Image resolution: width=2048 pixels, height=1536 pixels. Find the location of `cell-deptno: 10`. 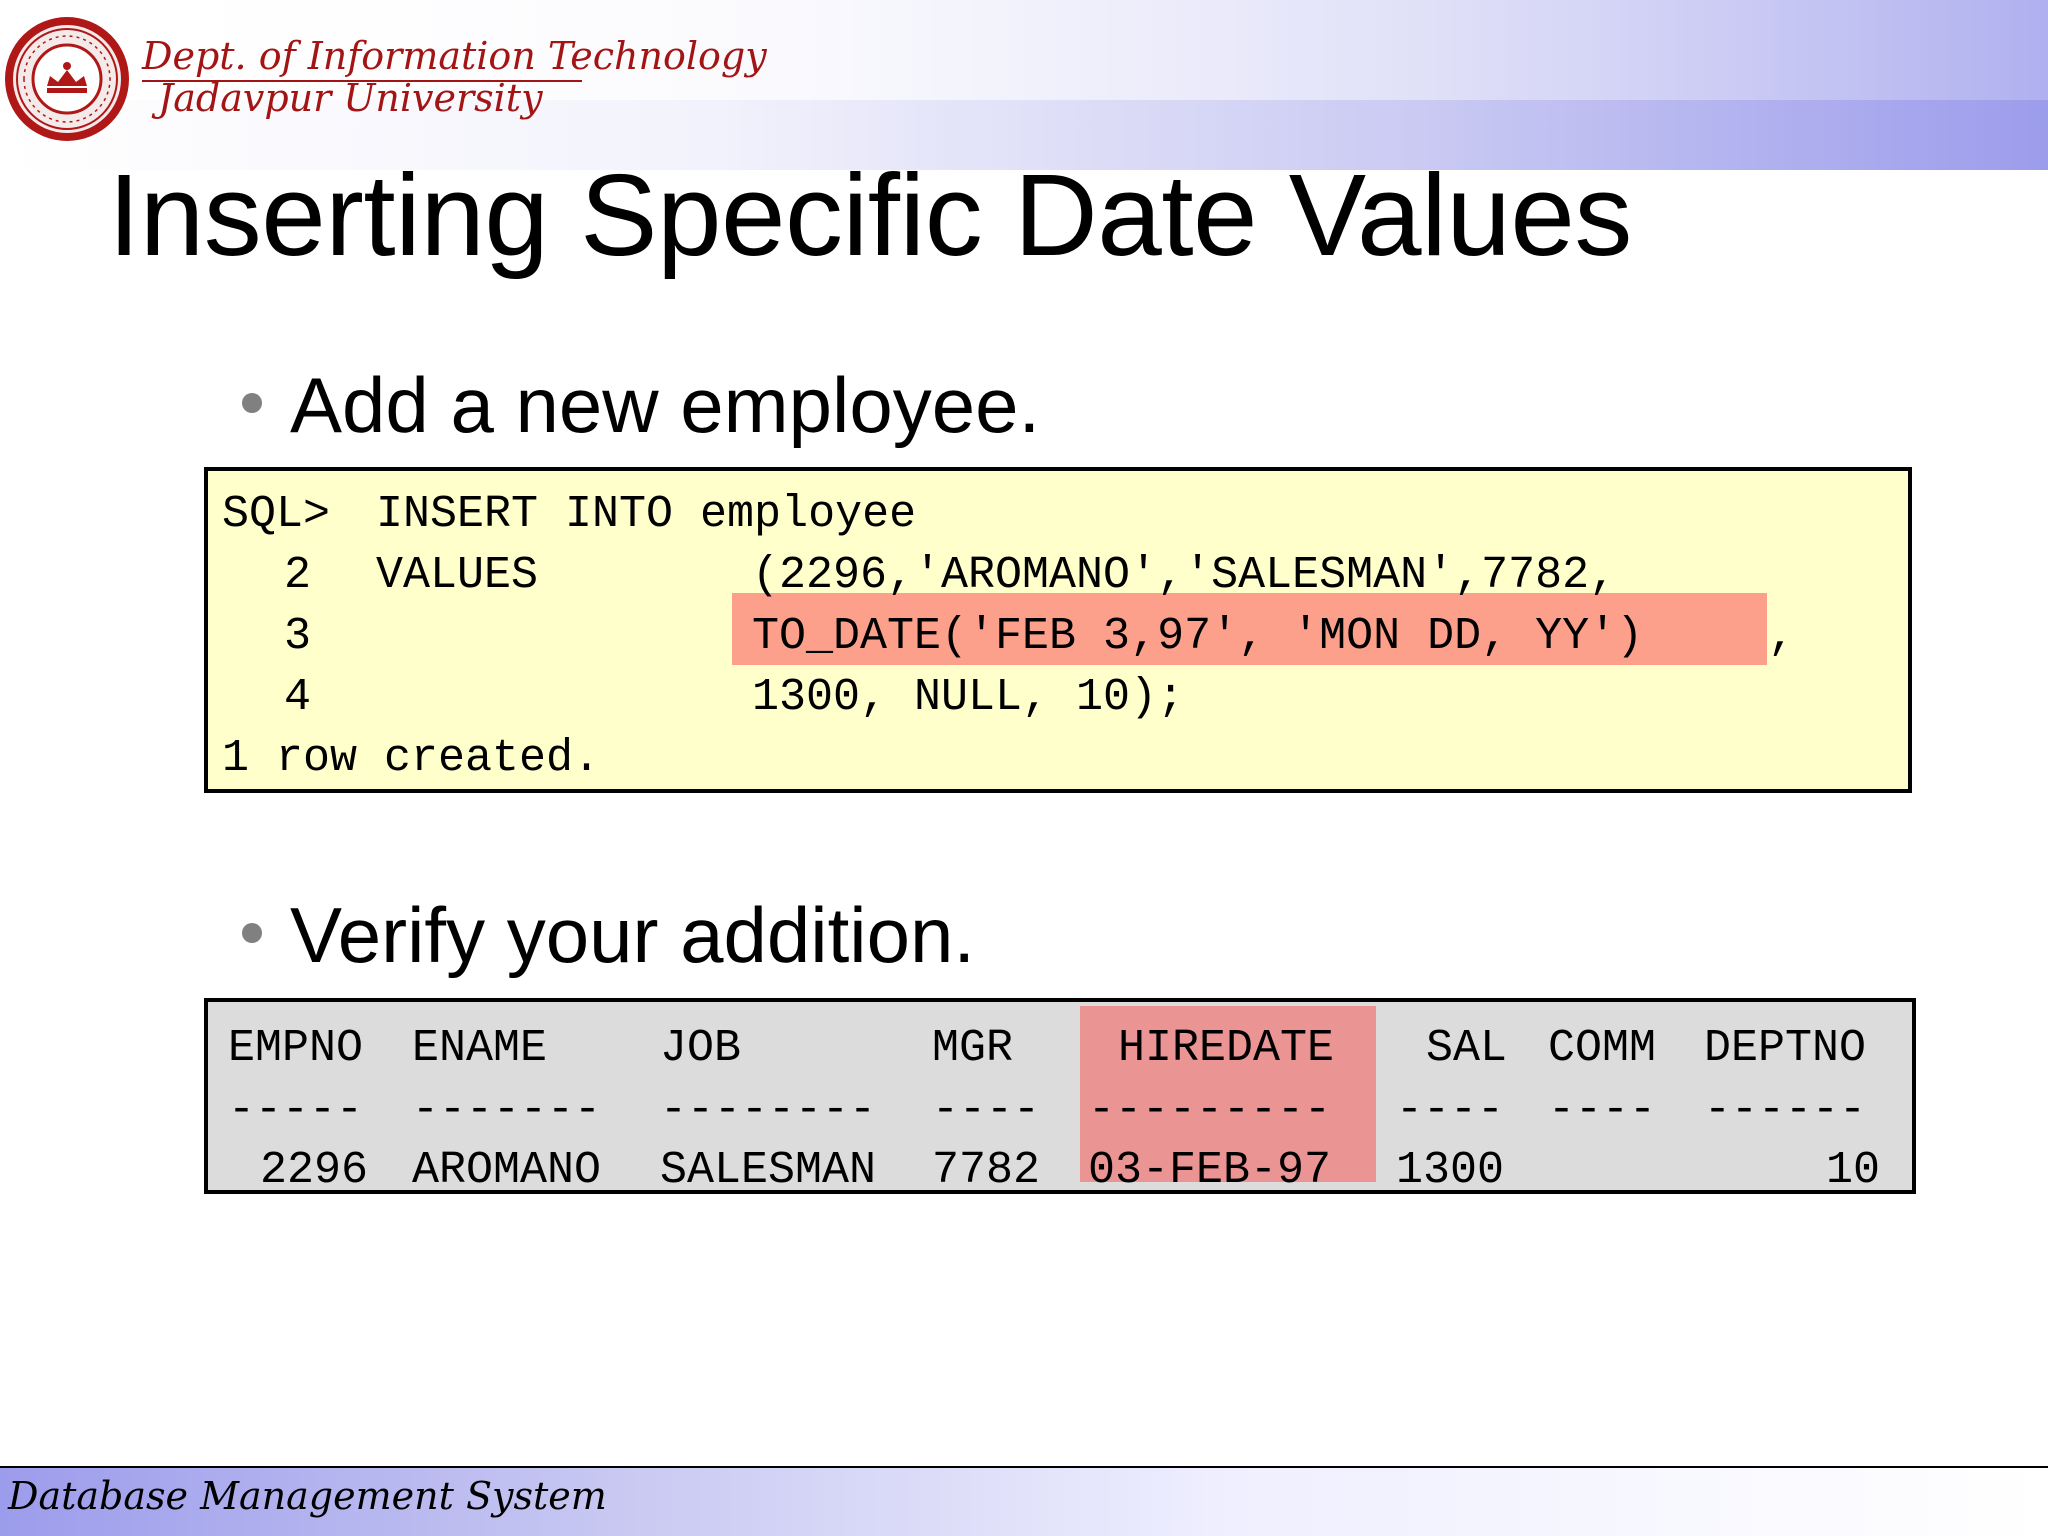

cell-deptno: 10 is located at coordinates (1853, 1170).